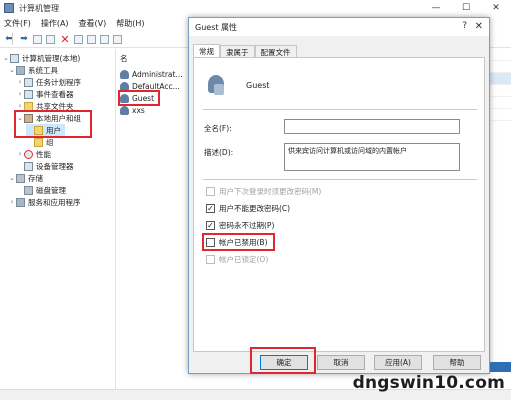  I want to click on dialog-tabs: 常规 隶属于 配置文件, so click(245, 50).